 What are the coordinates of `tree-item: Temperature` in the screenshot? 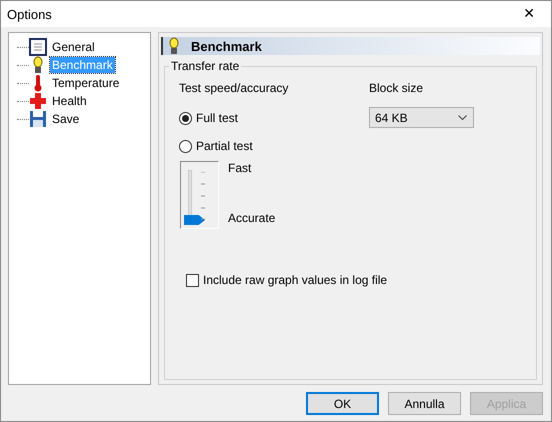 It's located at (86, 83).